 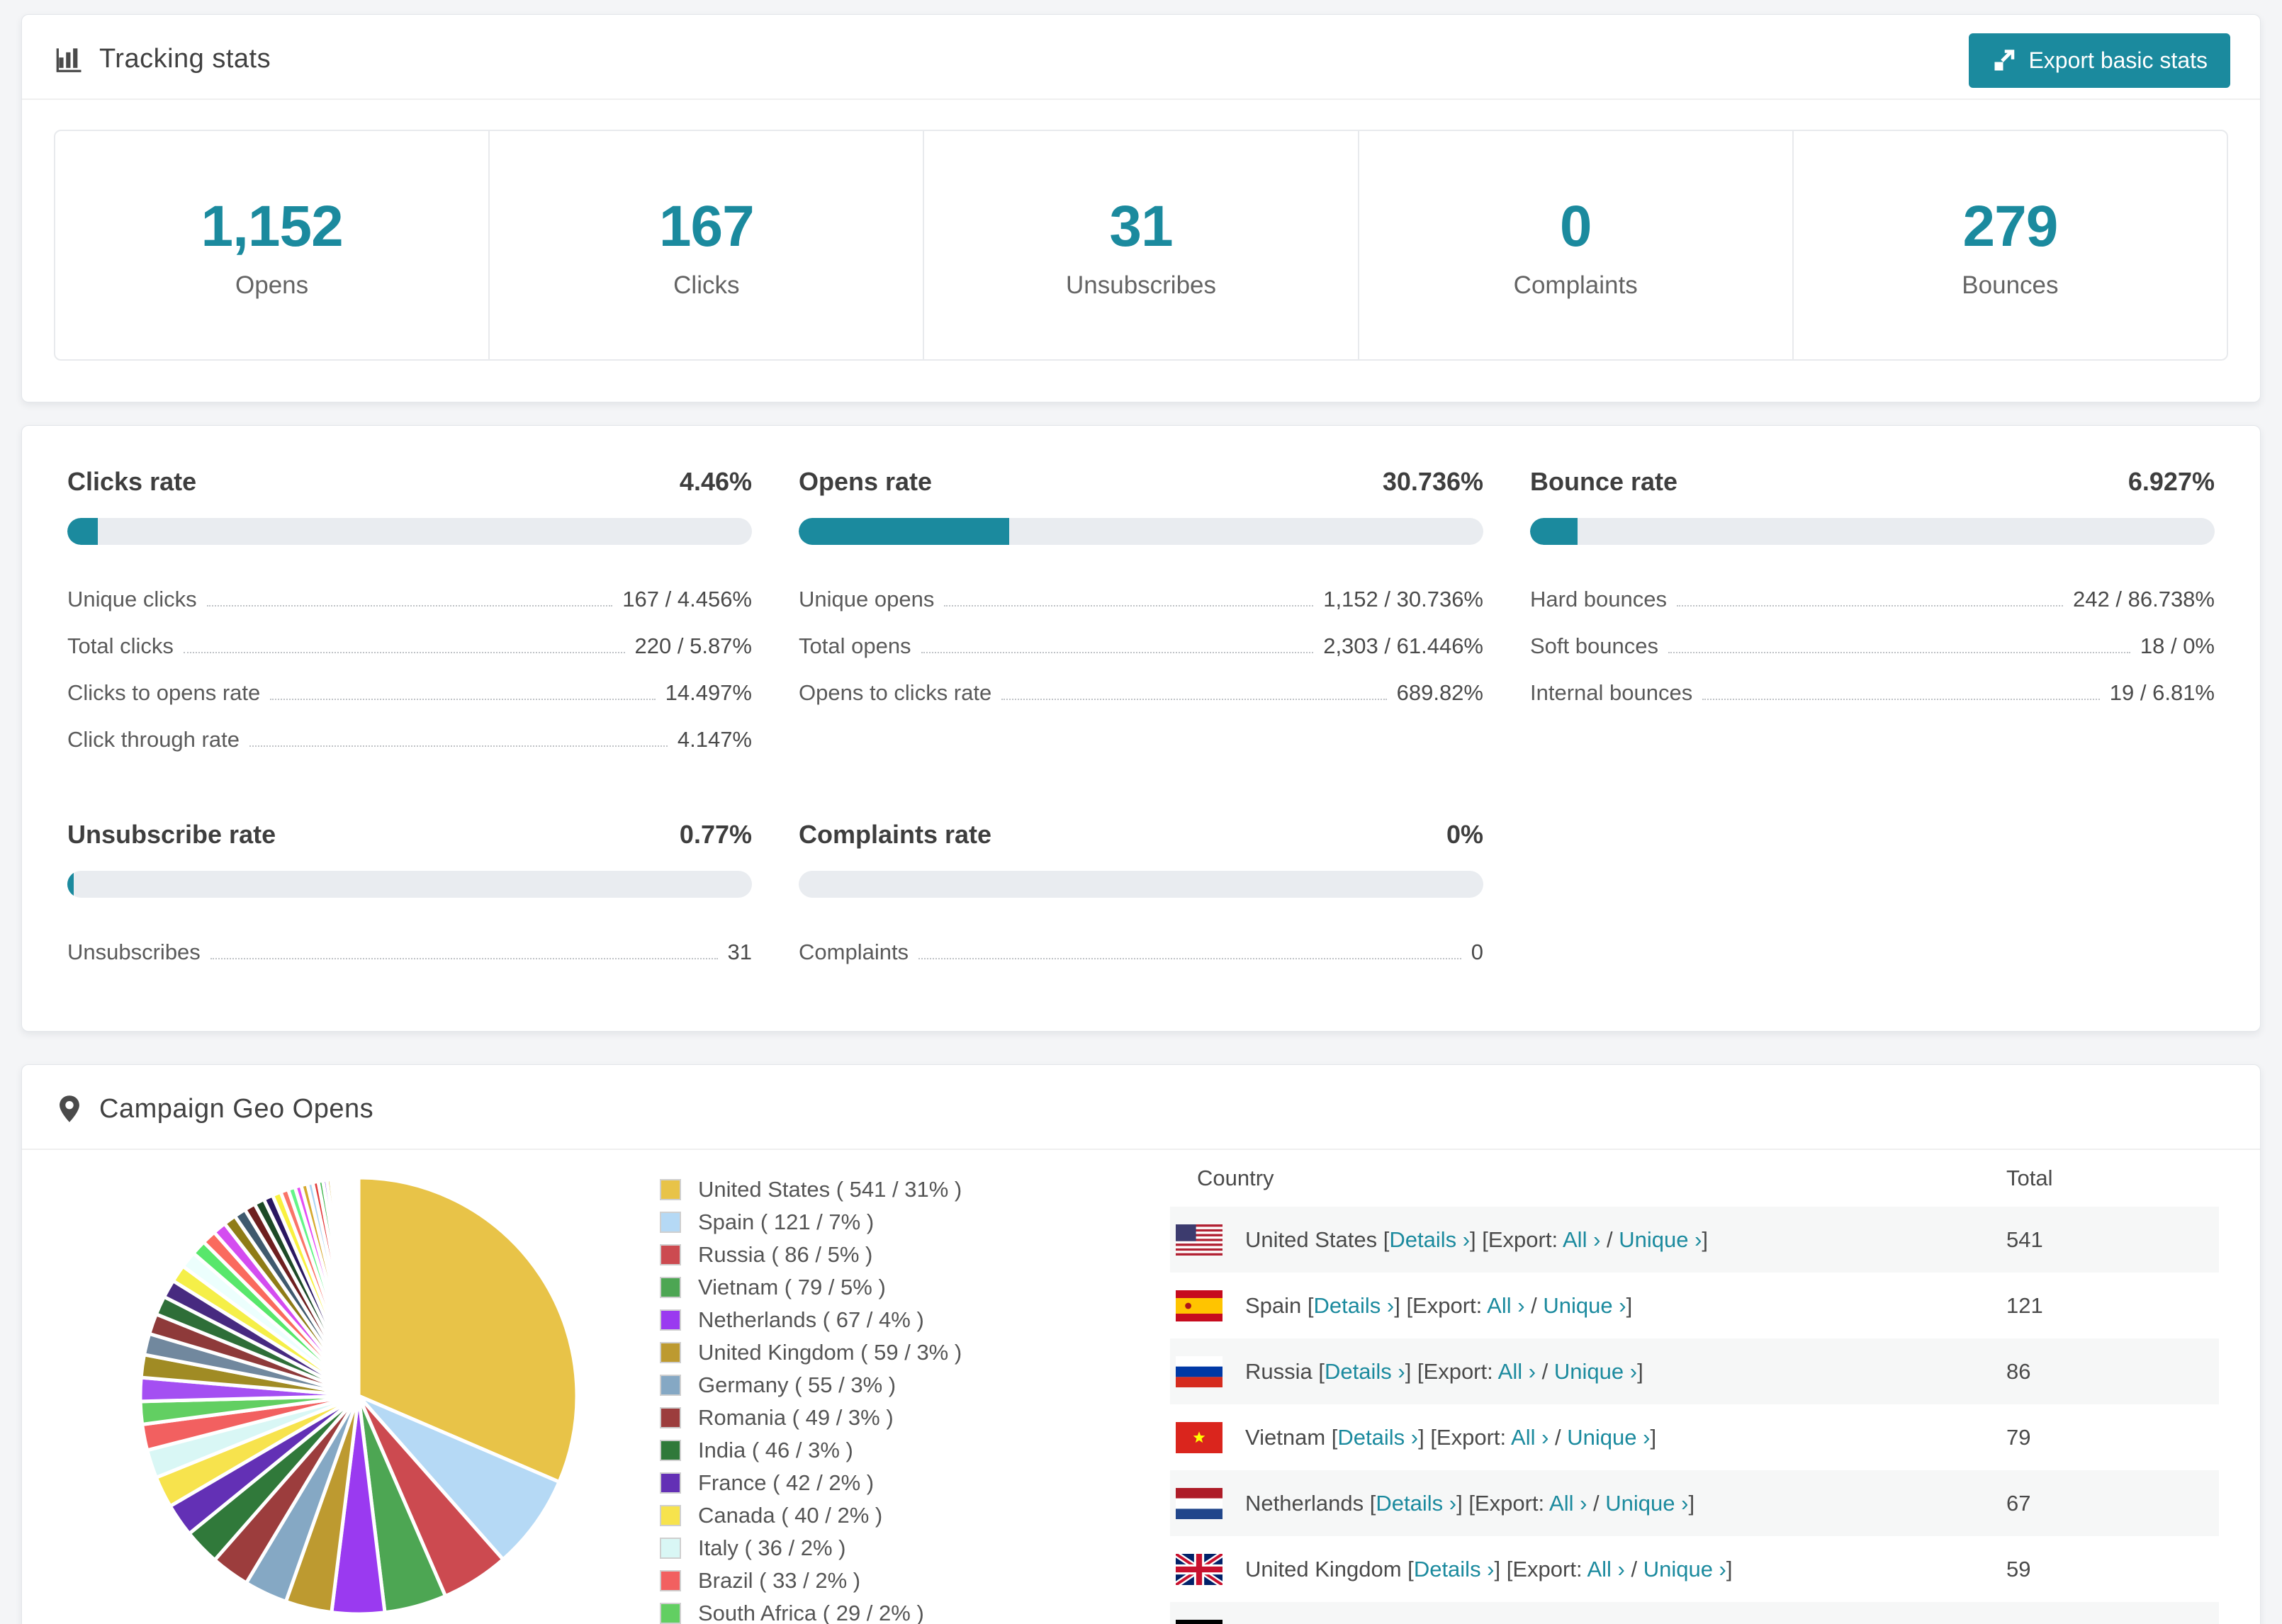 I want to click on legend-label: United Kingdom ( 59 / 3% ), so click(x=830, y=1353).